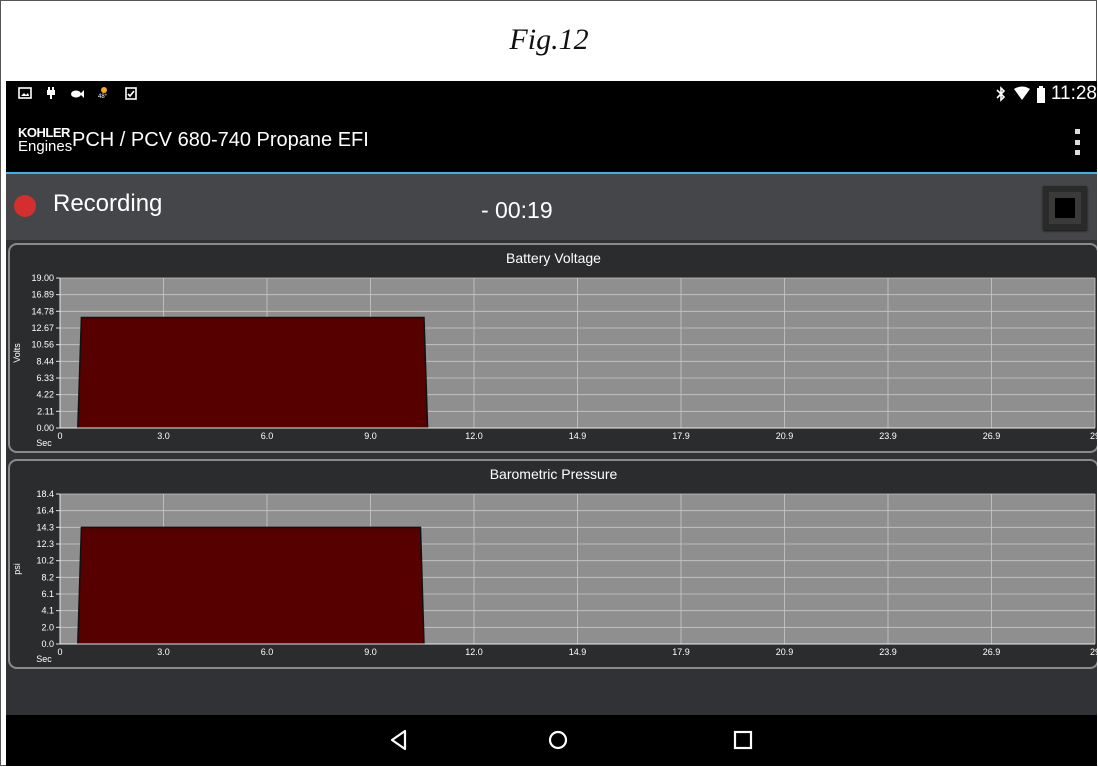 This screenshot has width=1098, height=767. What do you see at coordinates (45, 378) in the screenshot?
I see `y-tick-label: 6.33` at bounding box center [45, 378].